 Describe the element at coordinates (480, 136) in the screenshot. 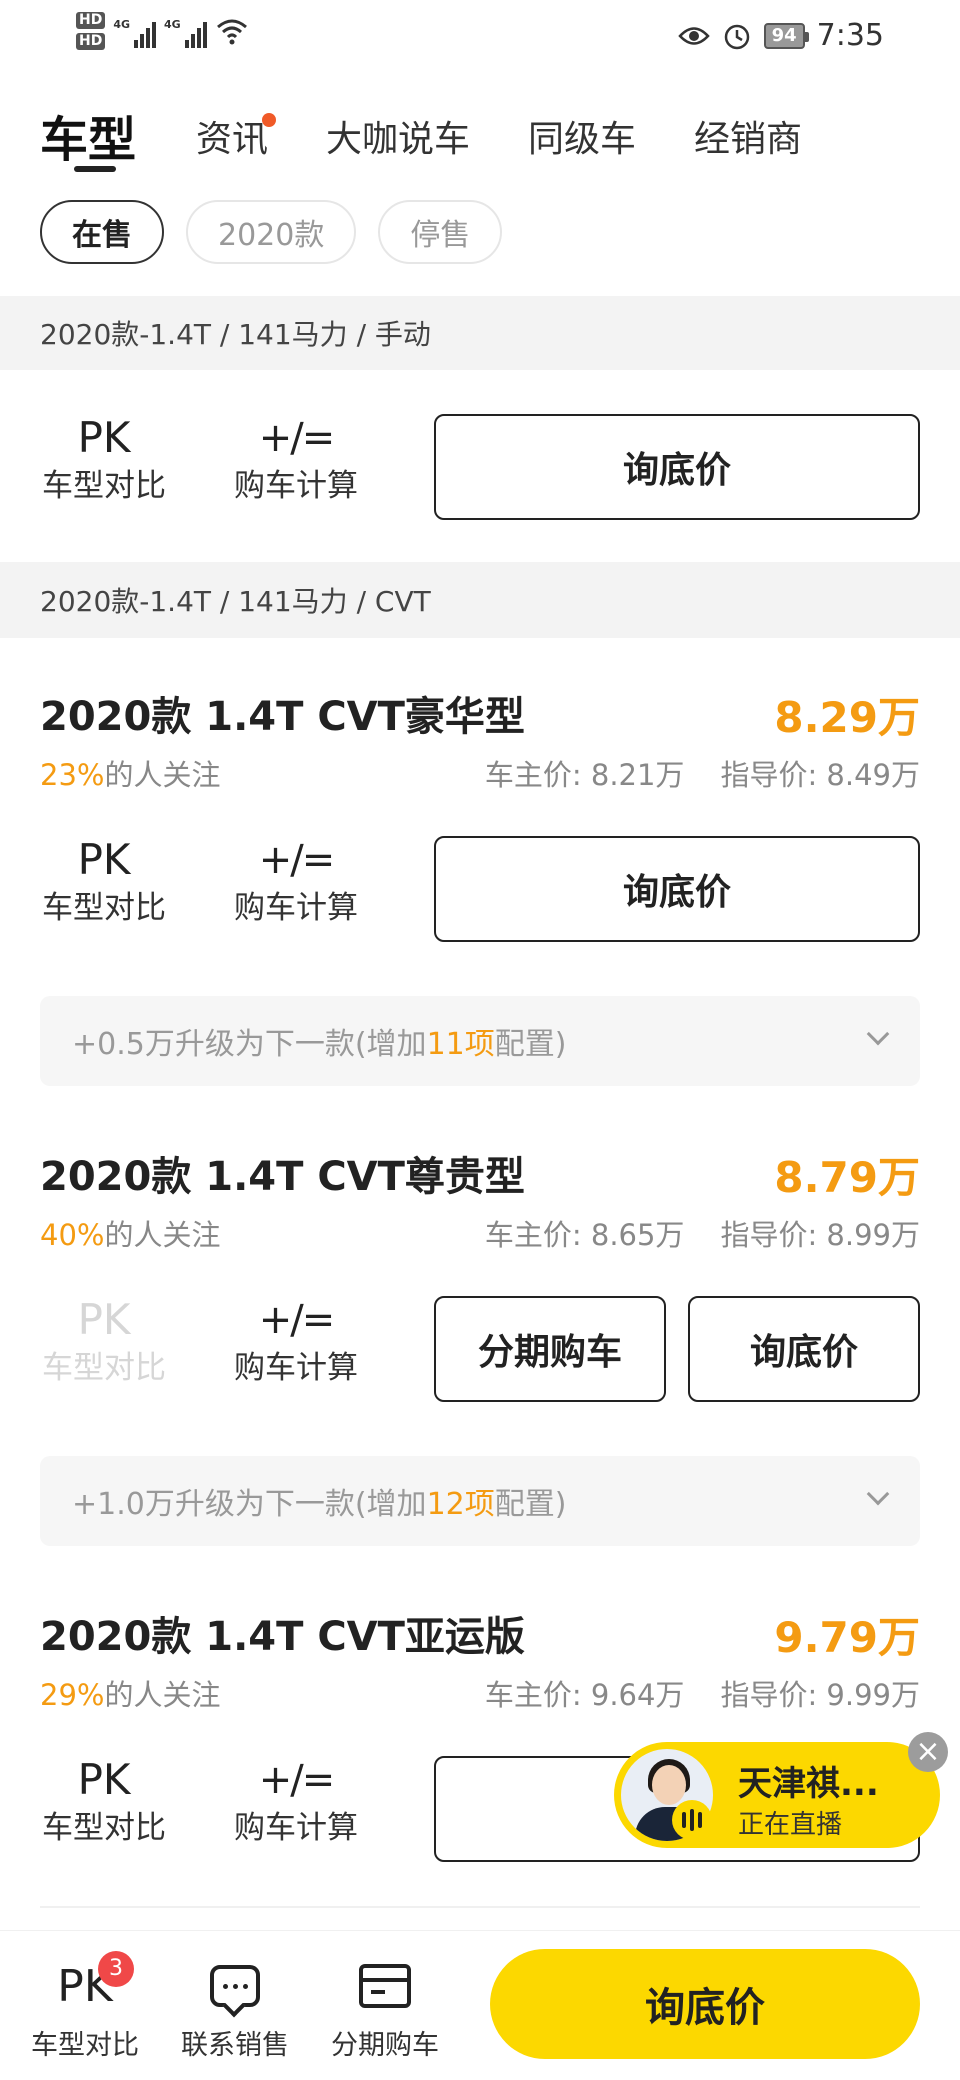

I see `top-tabs: 车型 资讯 大咖说车 同级车 经销商` at that location.